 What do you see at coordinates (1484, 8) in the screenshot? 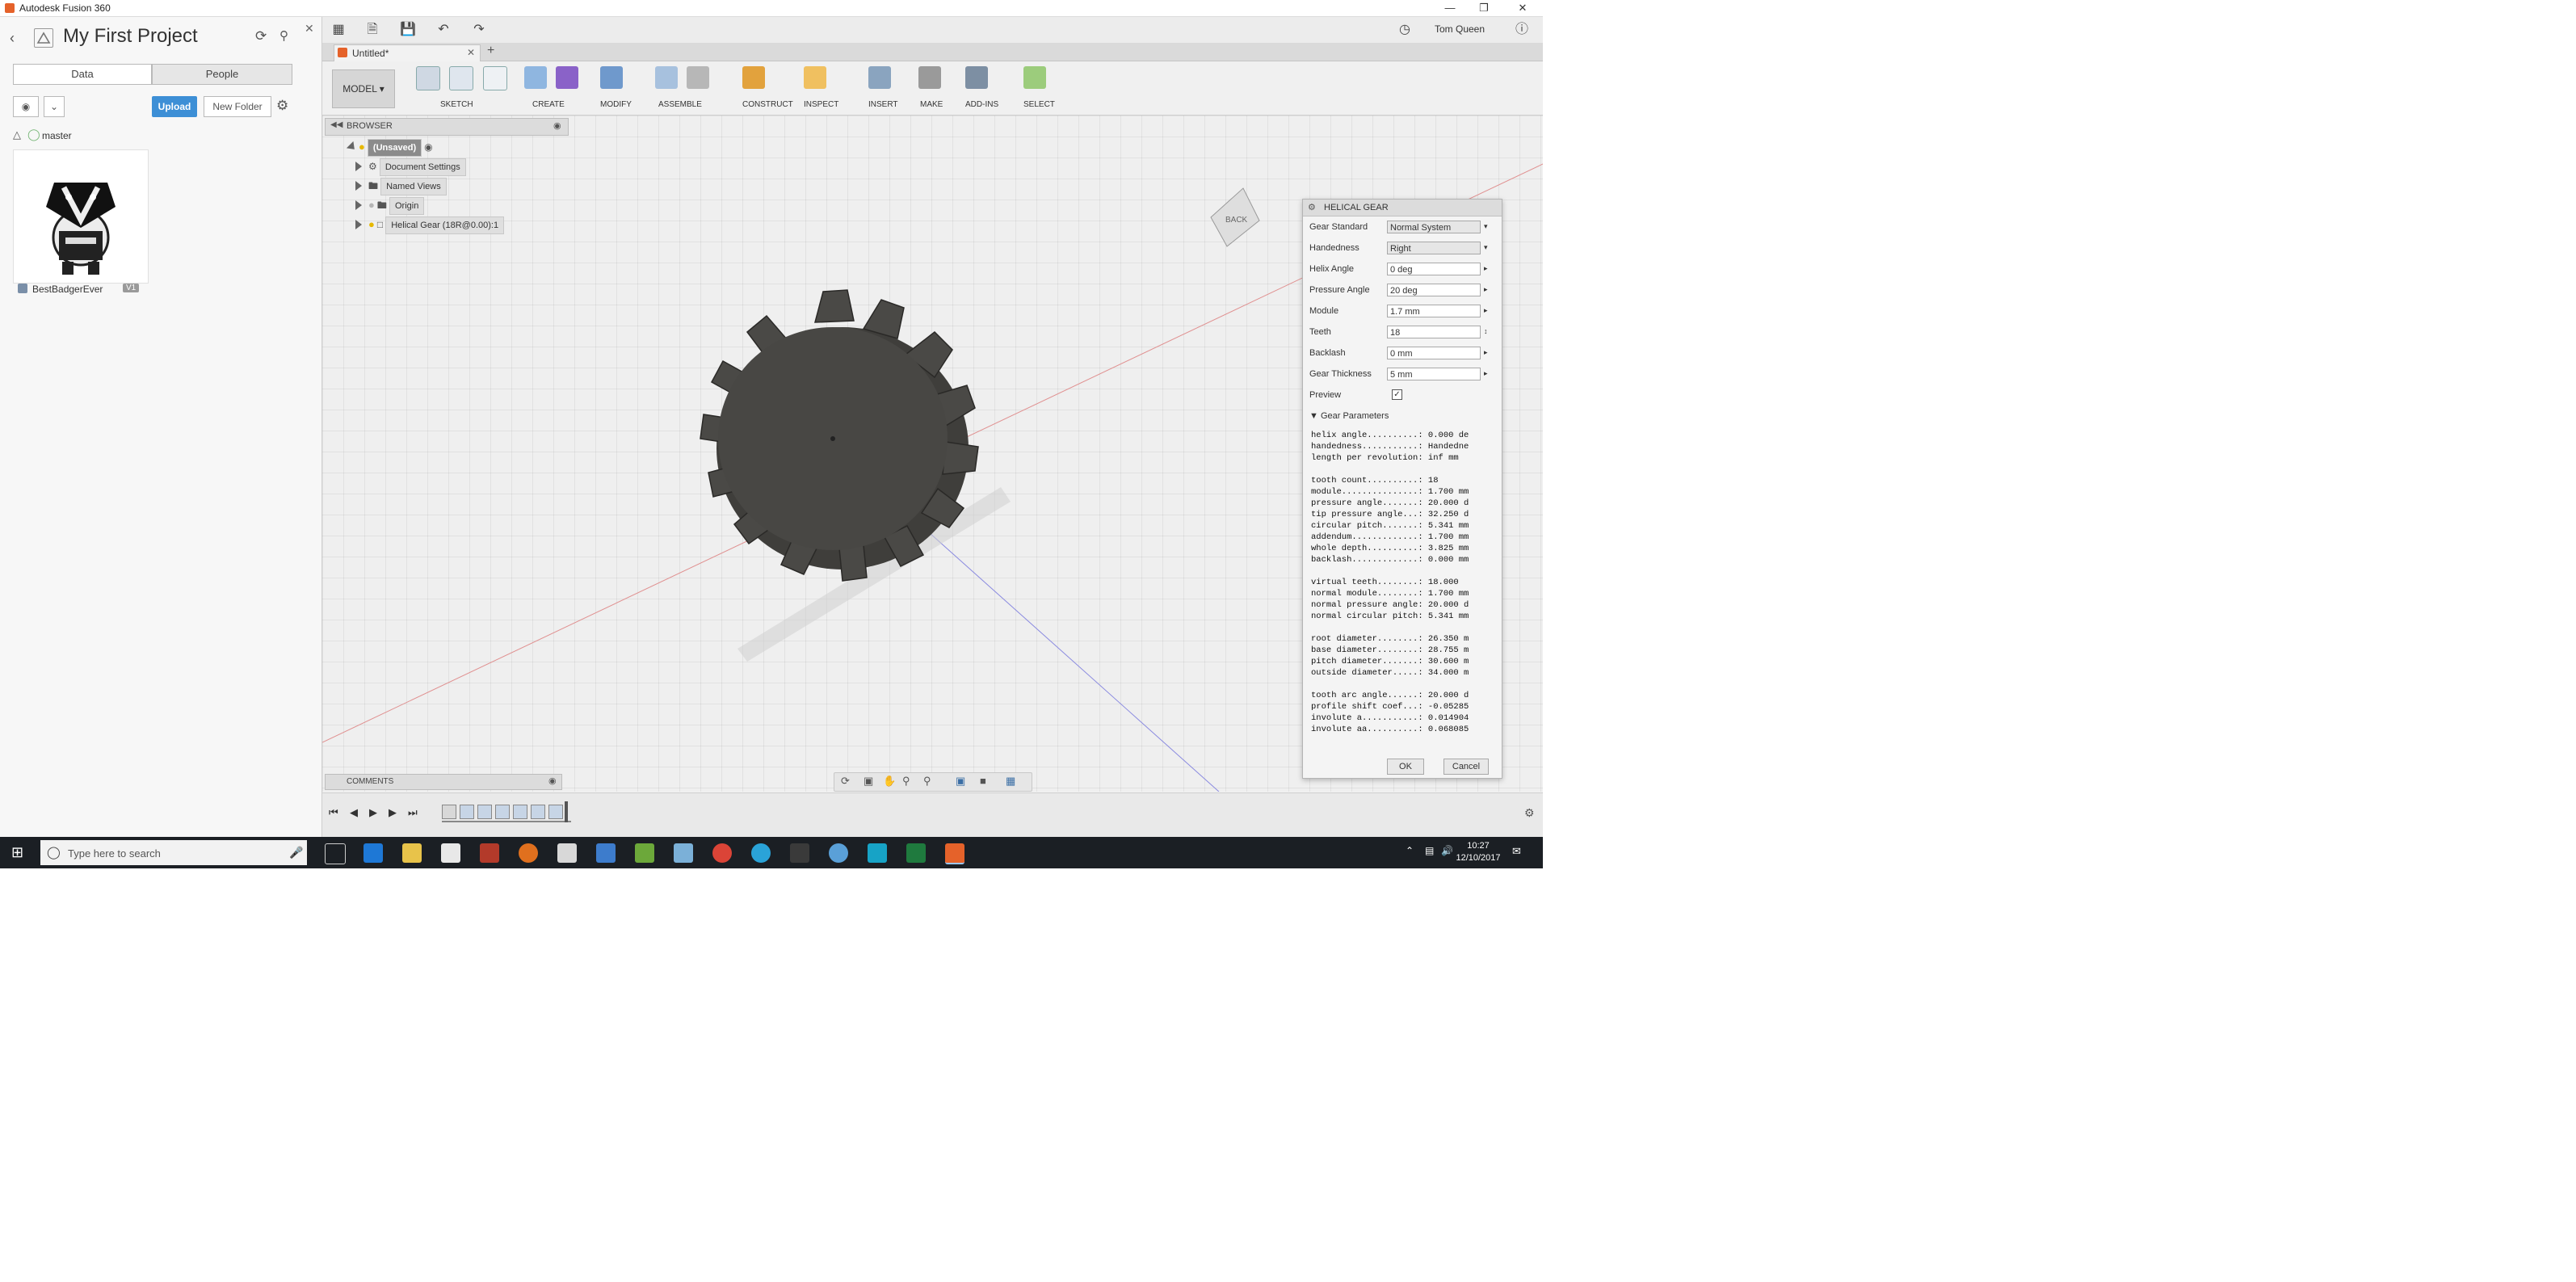
I see `maximize-button: ❐` at bounding box center [1484, 8].